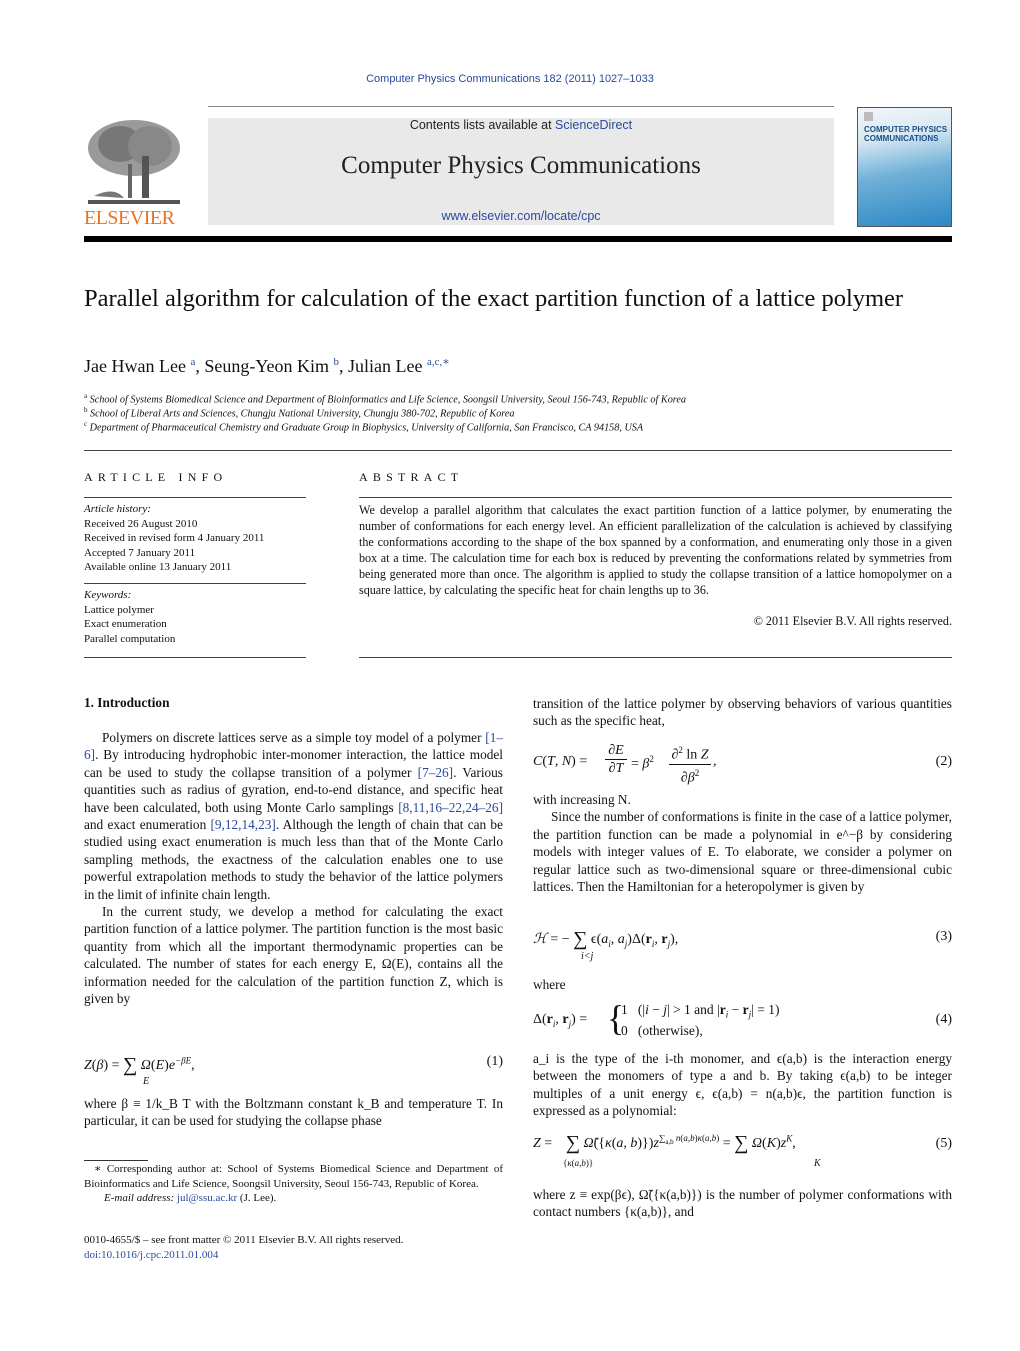  Describe the element at coordinates (130, 638) in the screenshot. I see `keyword: Parallel computation` at that location.